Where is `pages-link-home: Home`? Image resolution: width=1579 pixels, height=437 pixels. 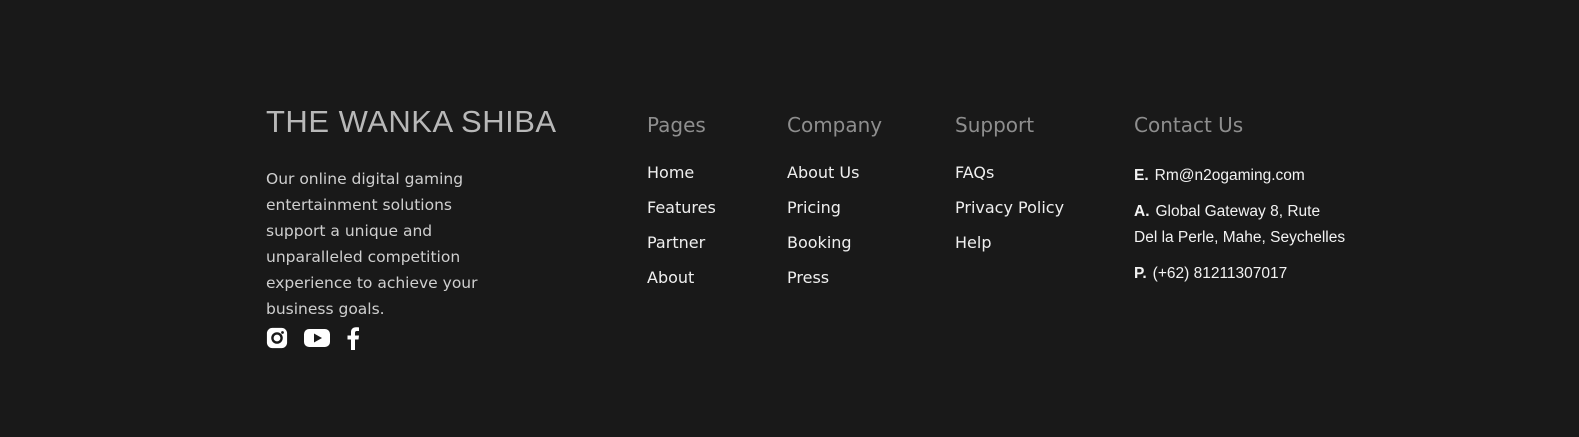 pages-link-home: Home is located at coordinates (681, 180).